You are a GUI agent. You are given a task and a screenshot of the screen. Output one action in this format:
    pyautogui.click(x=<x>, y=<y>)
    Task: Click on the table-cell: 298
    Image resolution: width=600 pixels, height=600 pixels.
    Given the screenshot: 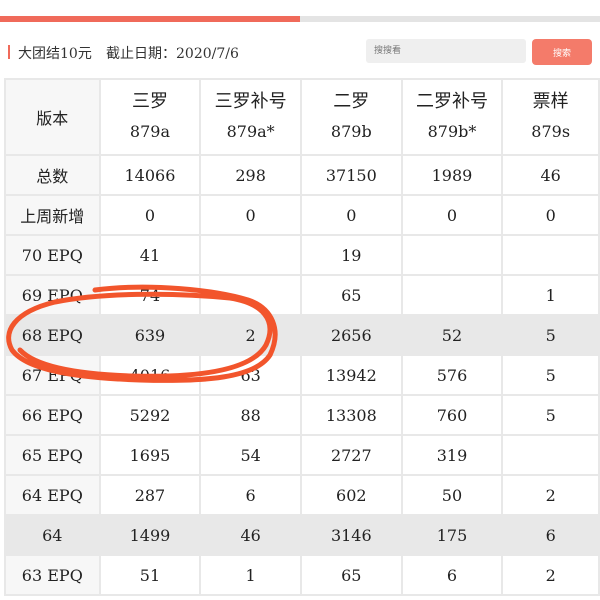 What is the action you would take?
    pyautogui.click(x=250, y=175)
    